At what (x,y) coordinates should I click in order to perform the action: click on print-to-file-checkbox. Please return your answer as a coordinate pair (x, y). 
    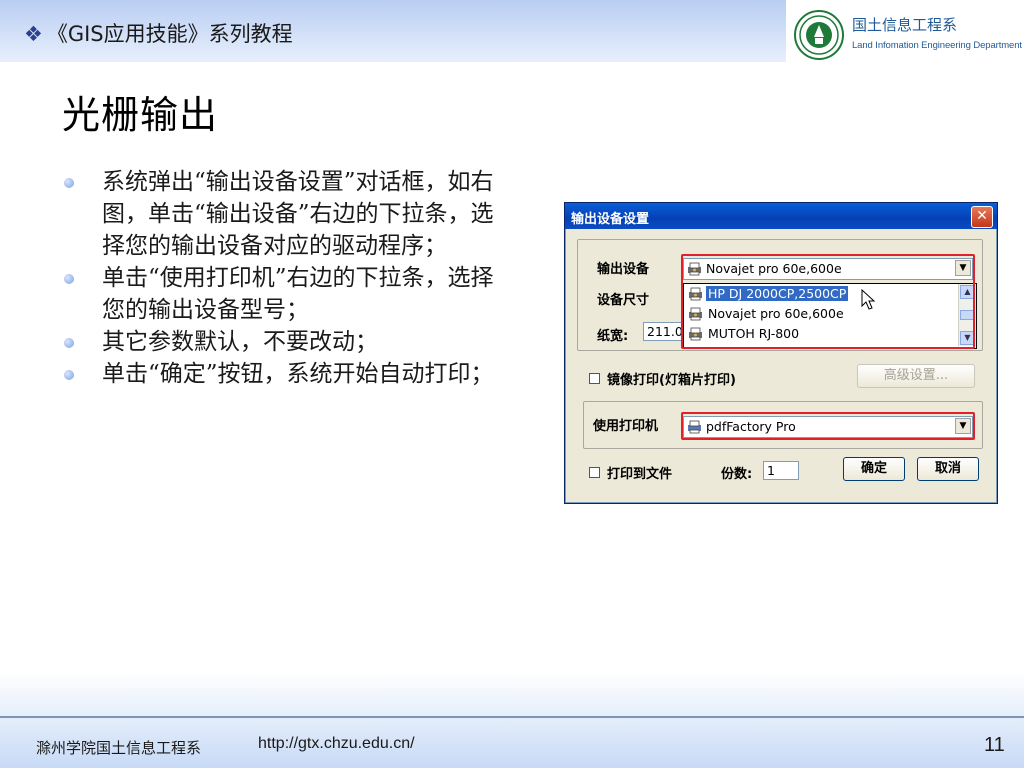
    Looking at the image, I should click on (594, 472).